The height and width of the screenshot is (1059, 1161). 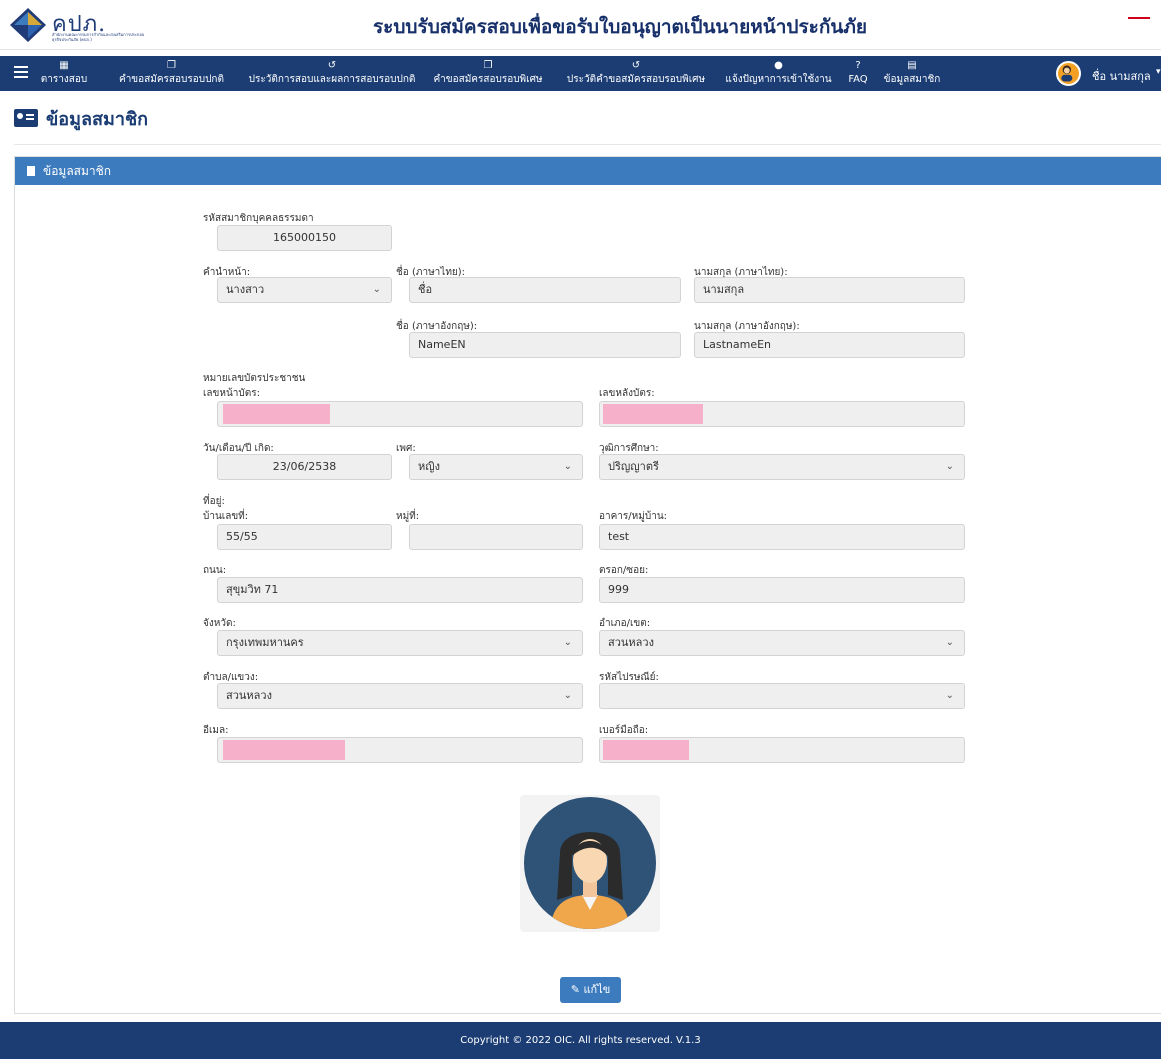 I want to click on page-title-text: ข้อมูลสมาชิก, so click(x=97, y=119).